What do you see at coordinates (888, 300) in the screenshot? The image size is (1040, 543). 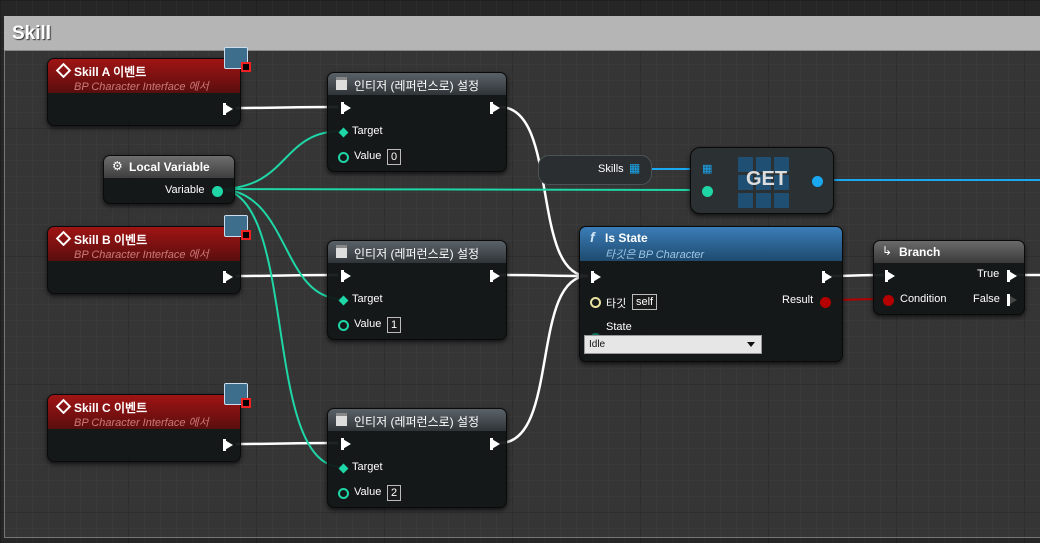 I see `condition-in-pin` at bounding box center [888, 300].